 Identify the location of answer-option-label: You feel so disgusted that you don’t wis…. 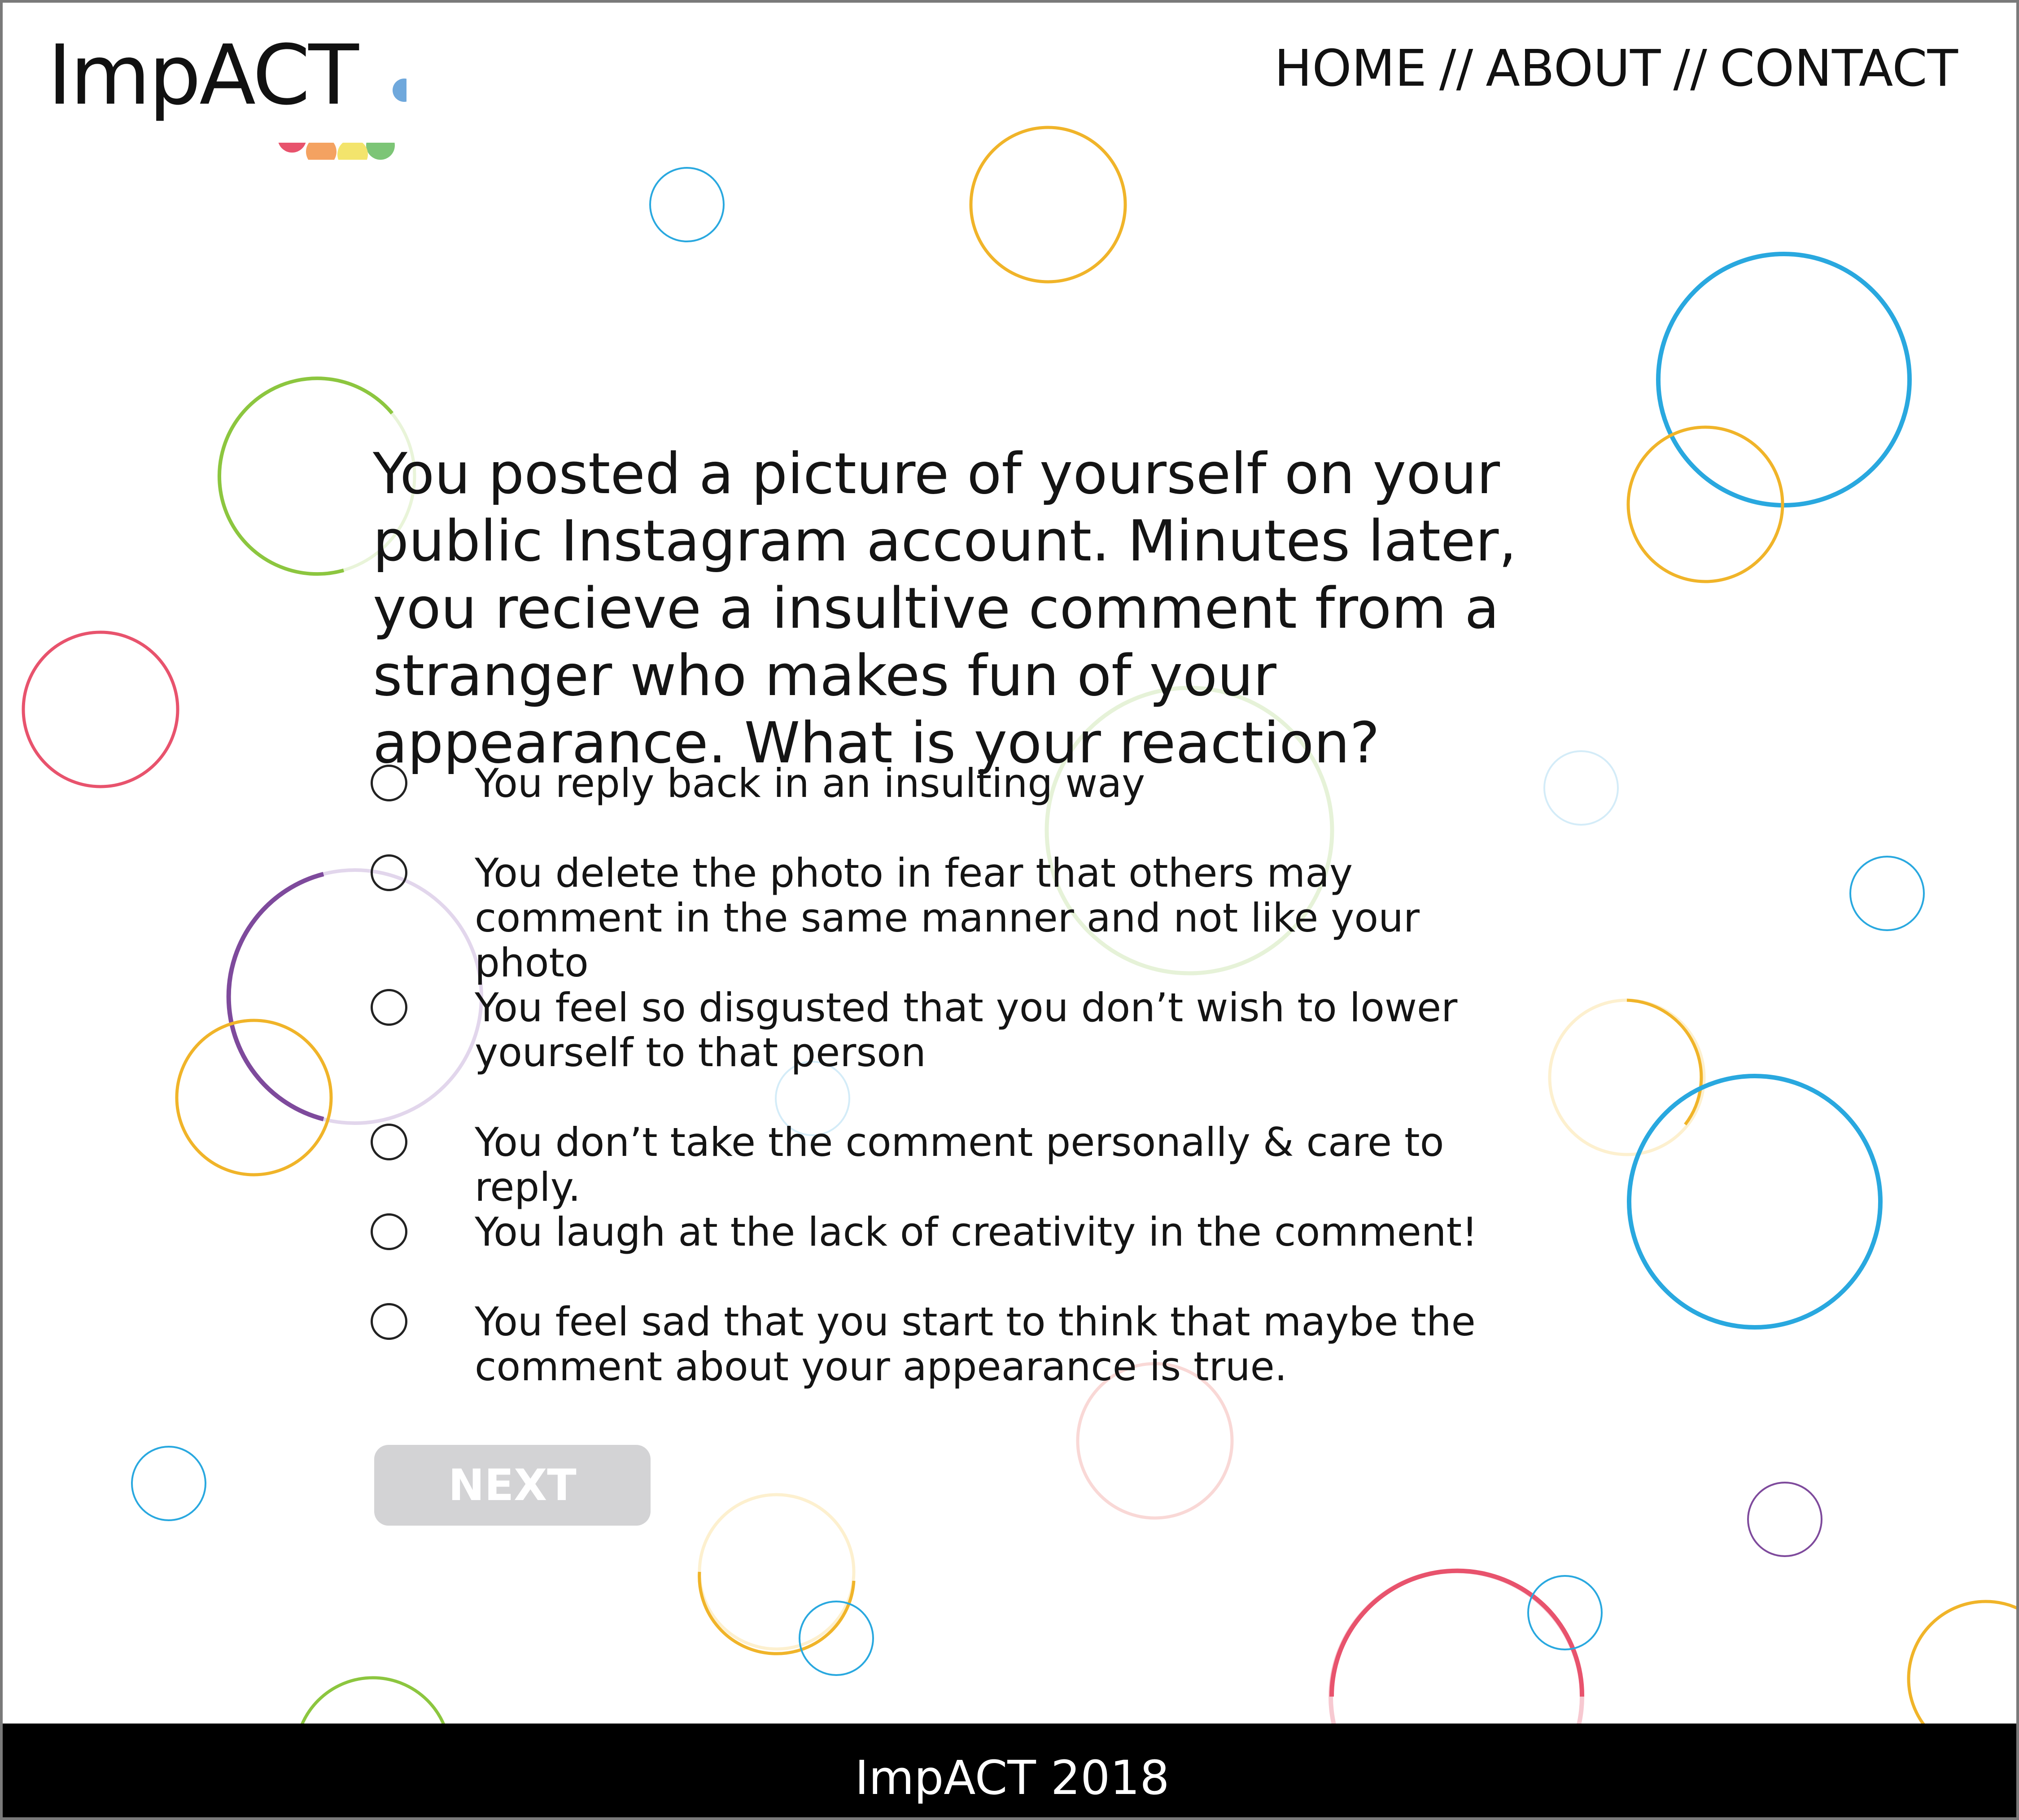
(998, 1030).